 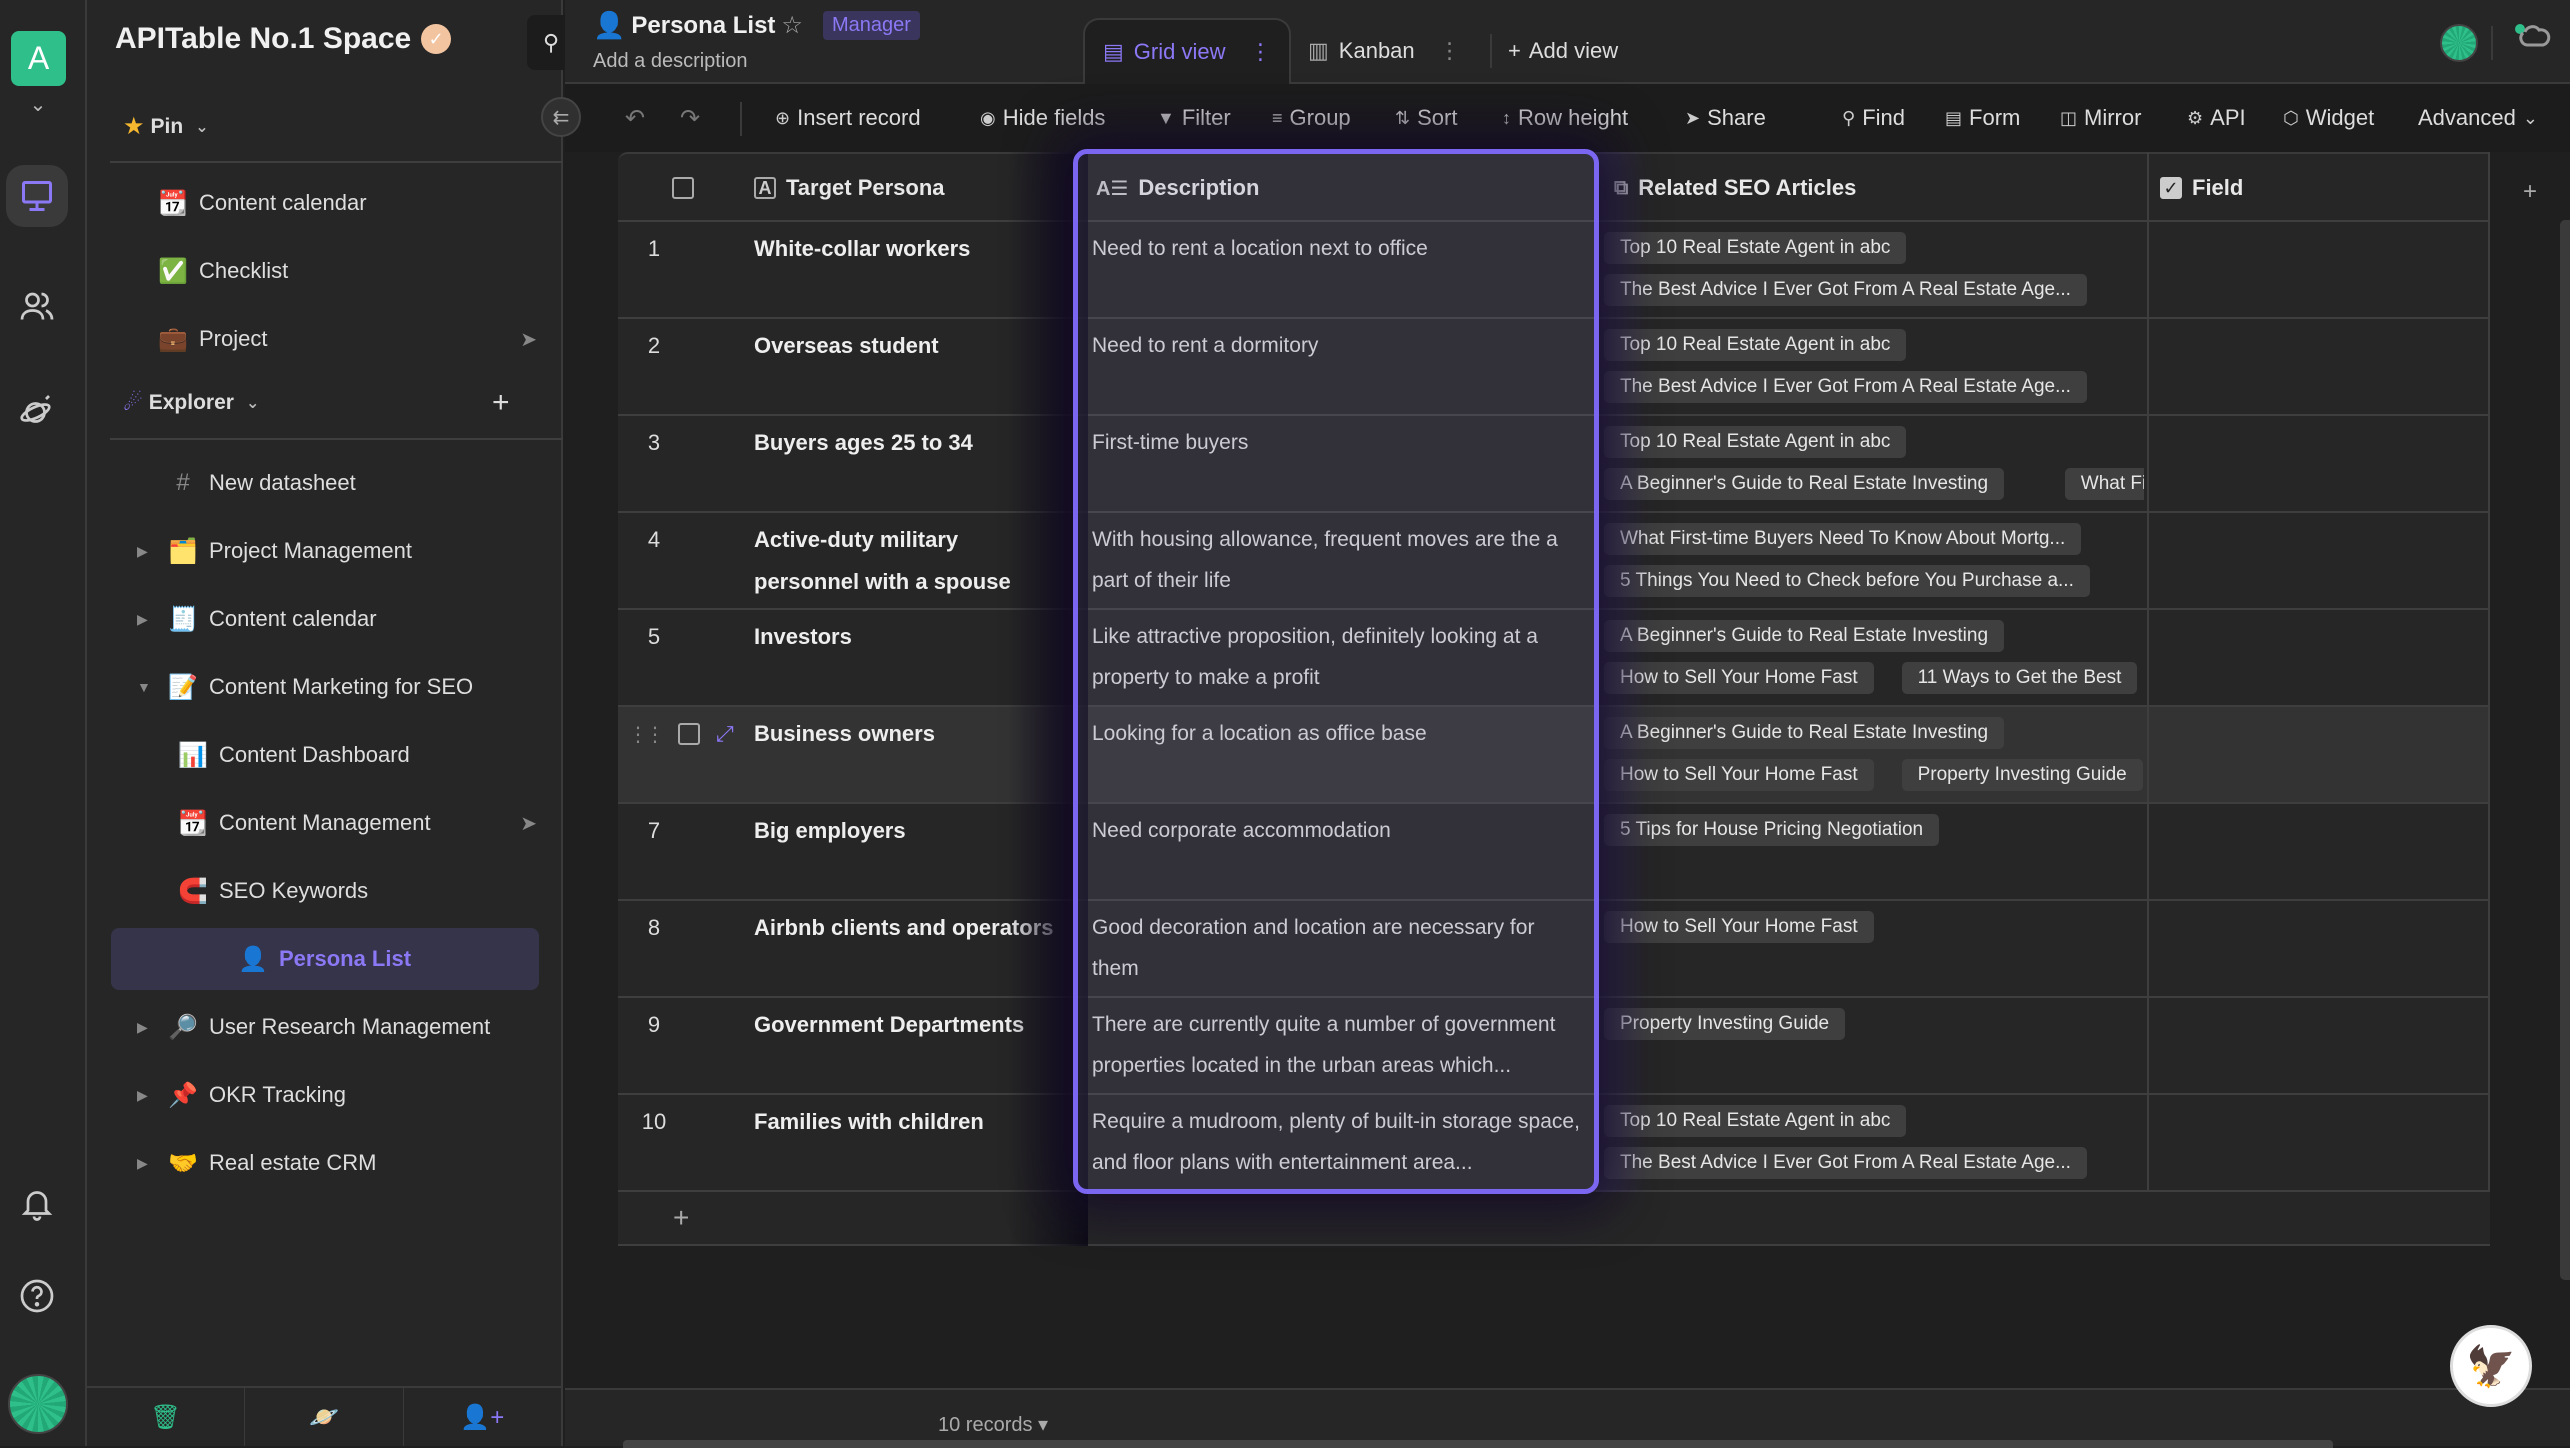 What do you see at coordinates (337, 1163) in the screenshot?
I see `sidebar-item: ▶ 🤝 Real estate CRM` at bounding box center [337, 1163].